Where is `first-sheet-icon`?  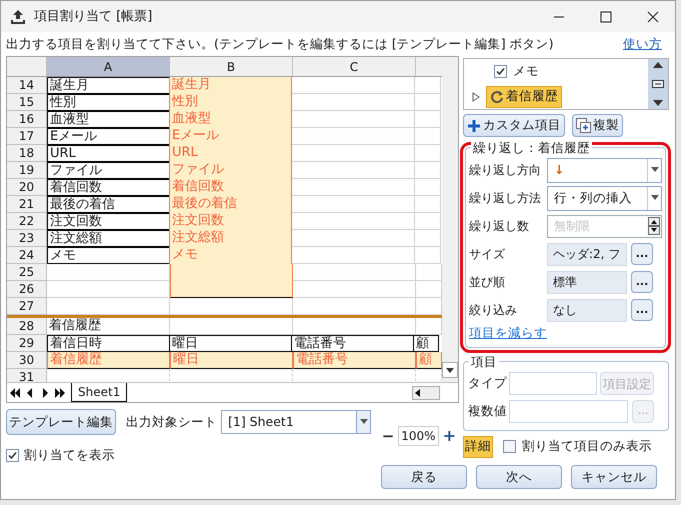
first-sheet-icon is located at coordinates (15, 393).